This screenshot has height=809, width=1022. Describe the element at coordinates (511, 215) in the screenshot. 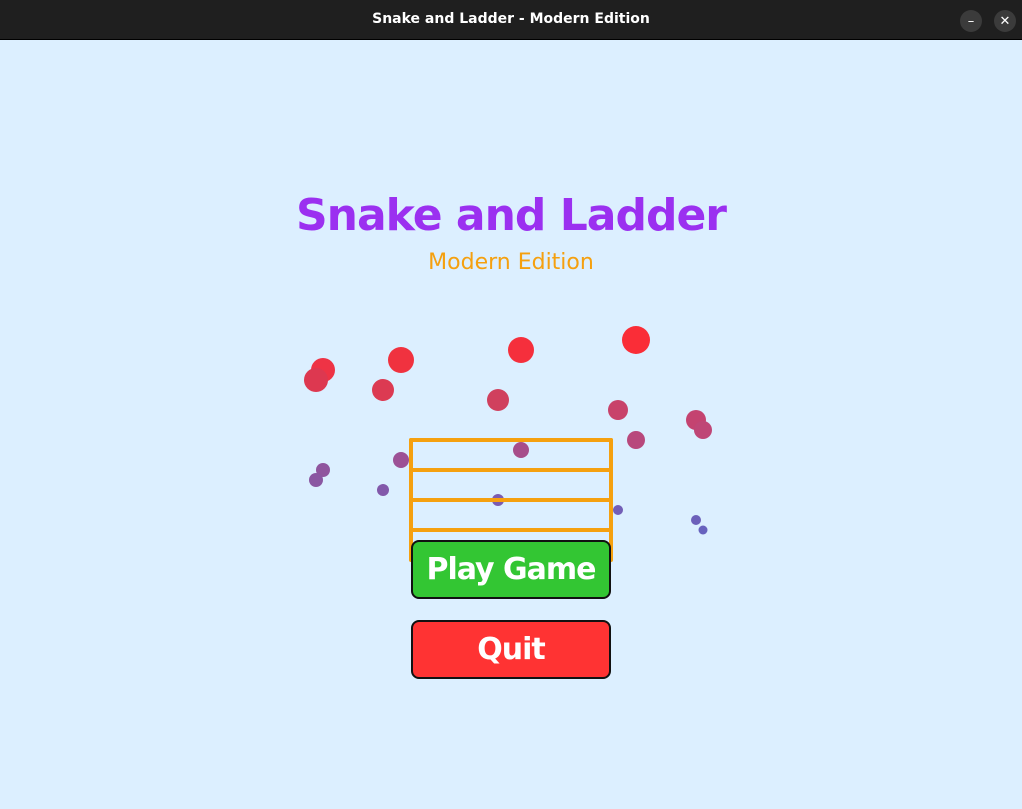

I see `game-title: Snake and Ladder` at that location.